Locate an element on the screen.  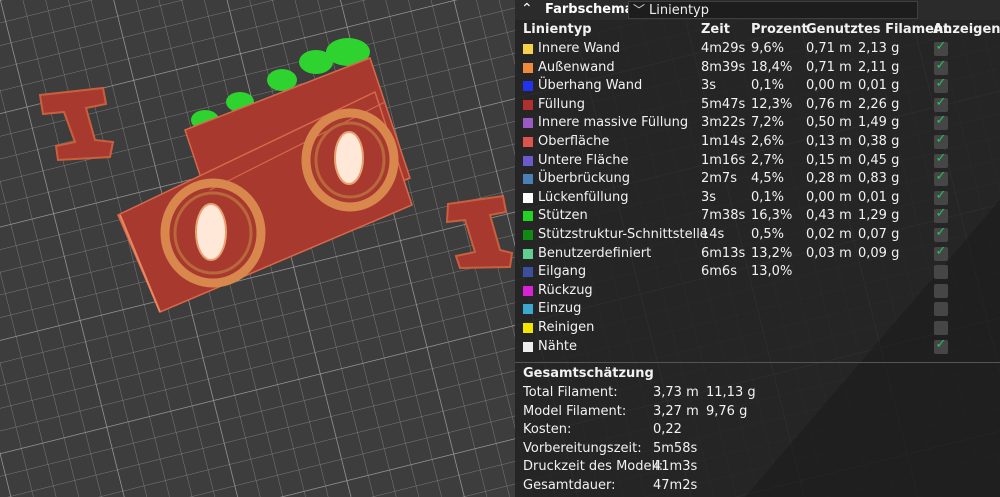
line-type-name: Benutzerdefiniert is located at coordinates (595, 253).